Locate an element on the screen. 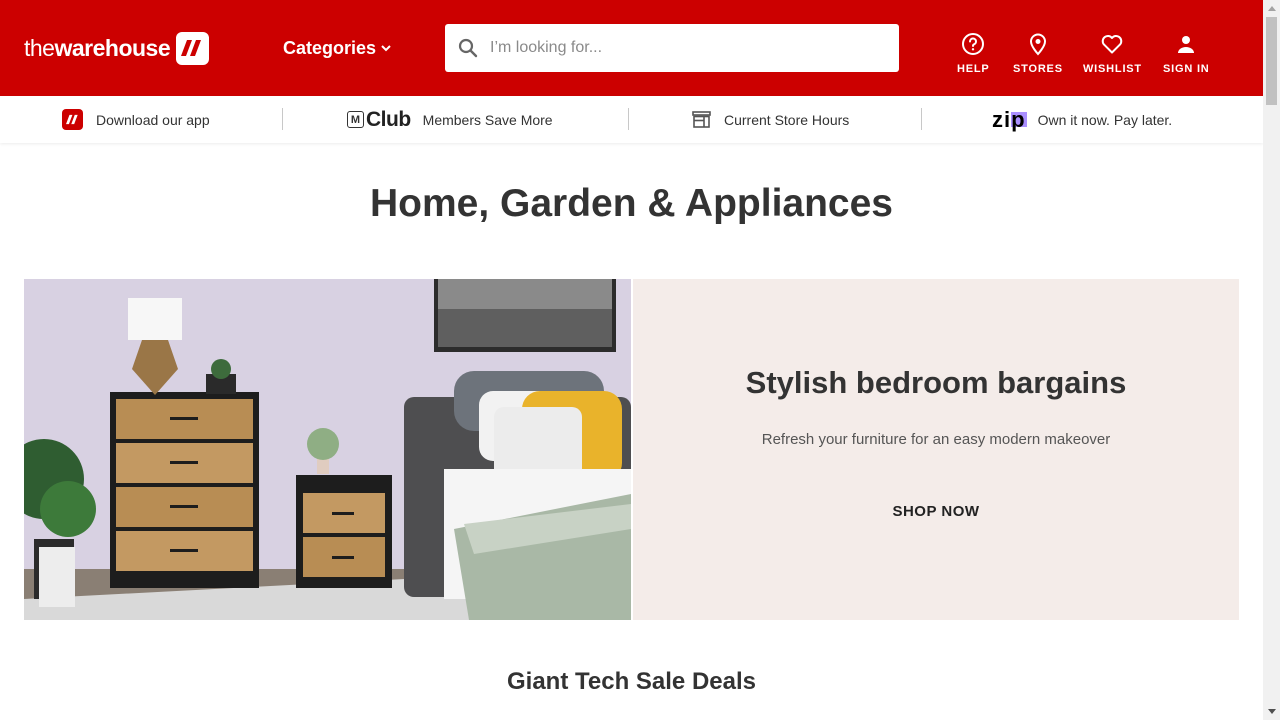 This screenshot has width=1280, height=720. page-scrollbar is located at coordinates (1271, 360).